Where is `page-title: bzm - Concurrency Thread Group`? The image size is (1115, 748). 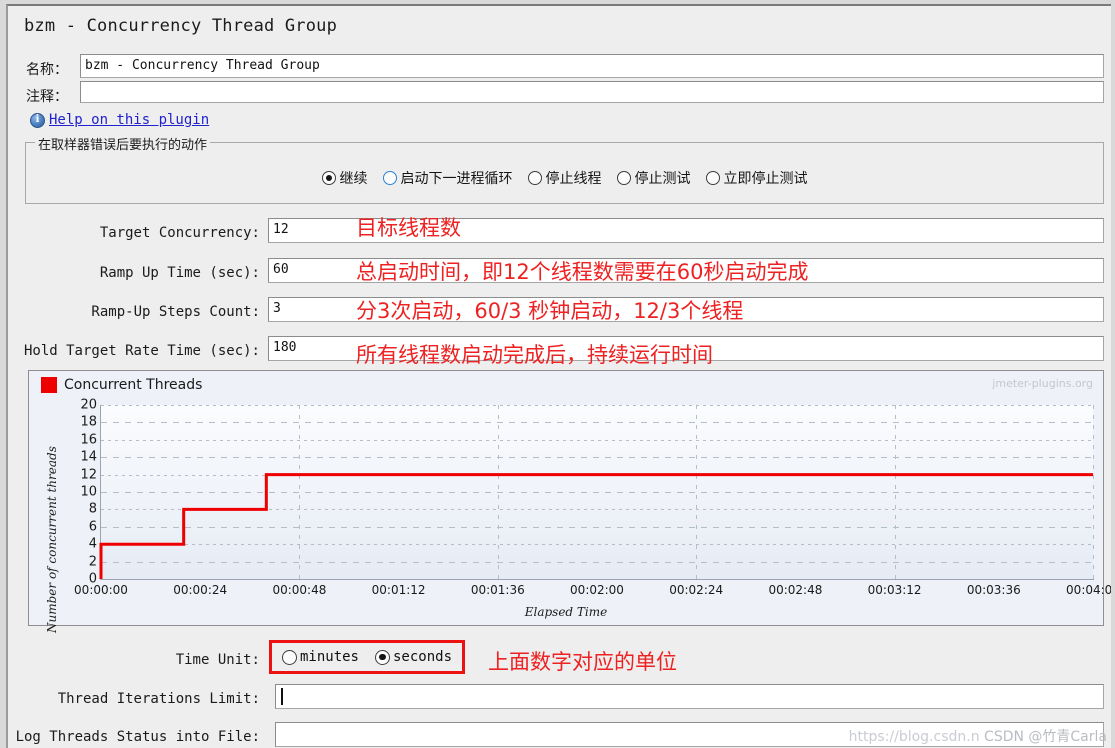 page-title: bzm - Concurrency Thread Group is located at coordinates (181, 26).